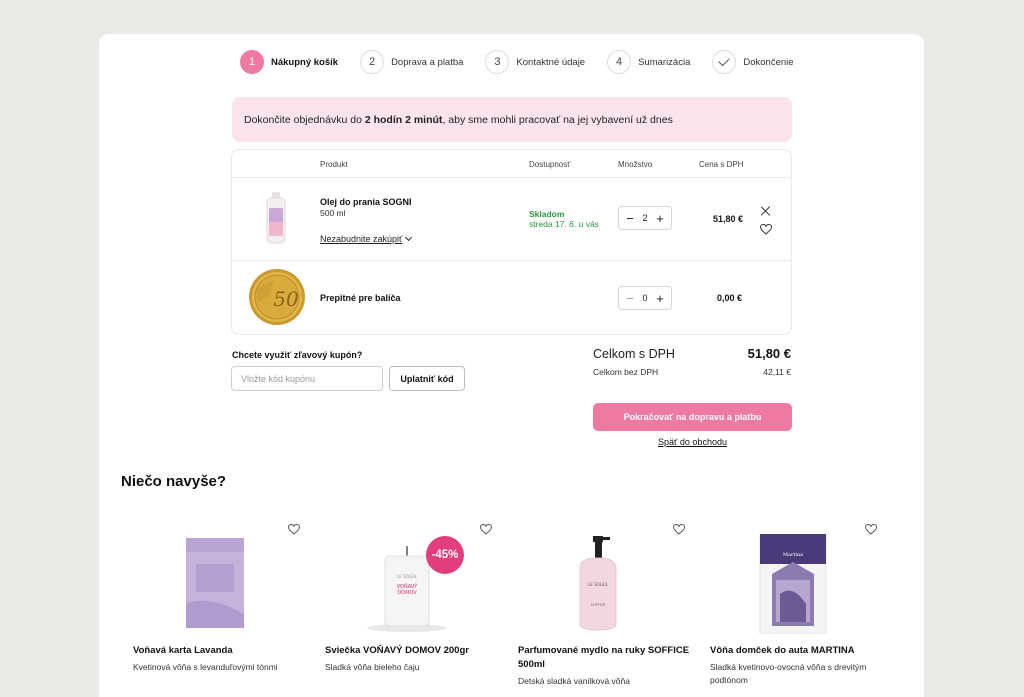 The image size is (1024, 697). Describe the element at coordinates (205, 667) in the screenshot. I see `upsell-desc: Kvetinová vôňa s levanduľovými tónmi` at that location.